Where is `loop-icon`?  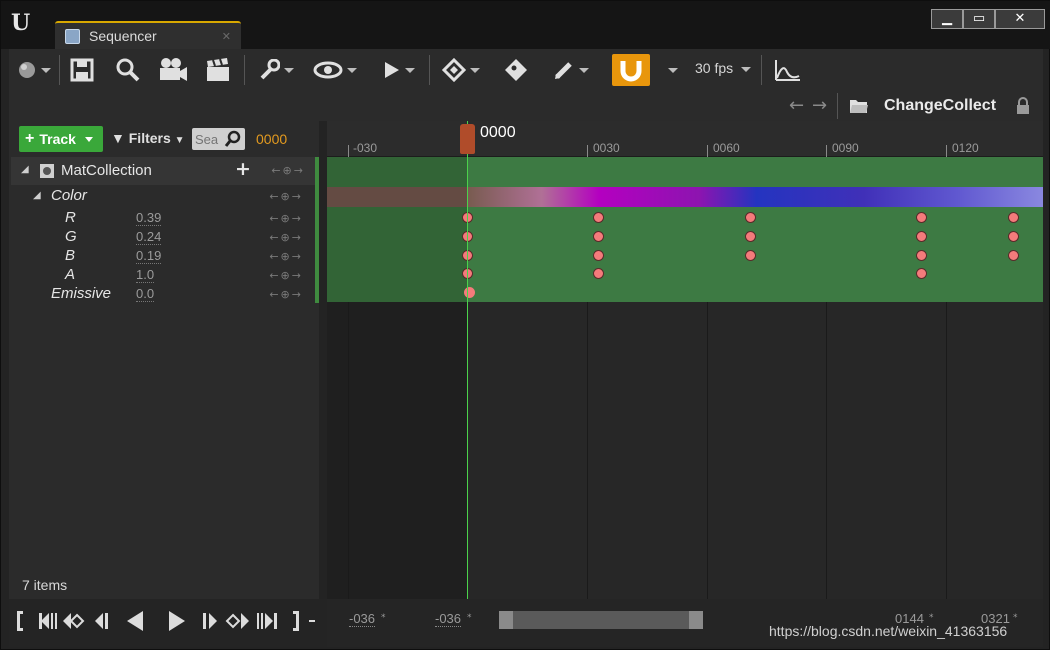
loop-icon is located at coordinates (312, 621).